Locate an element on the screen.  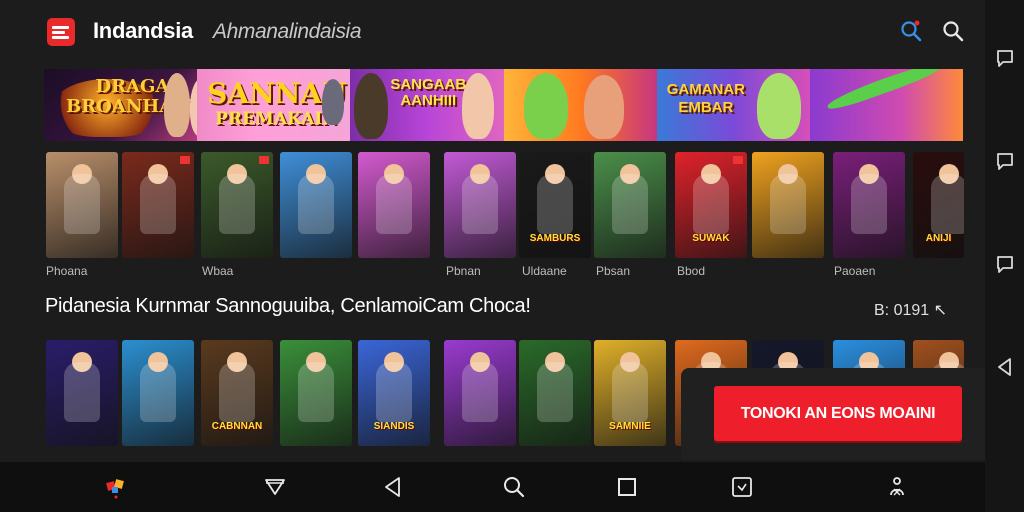
banner-panel: GAMANAR EMBAR is located at coordinates (733, 105).